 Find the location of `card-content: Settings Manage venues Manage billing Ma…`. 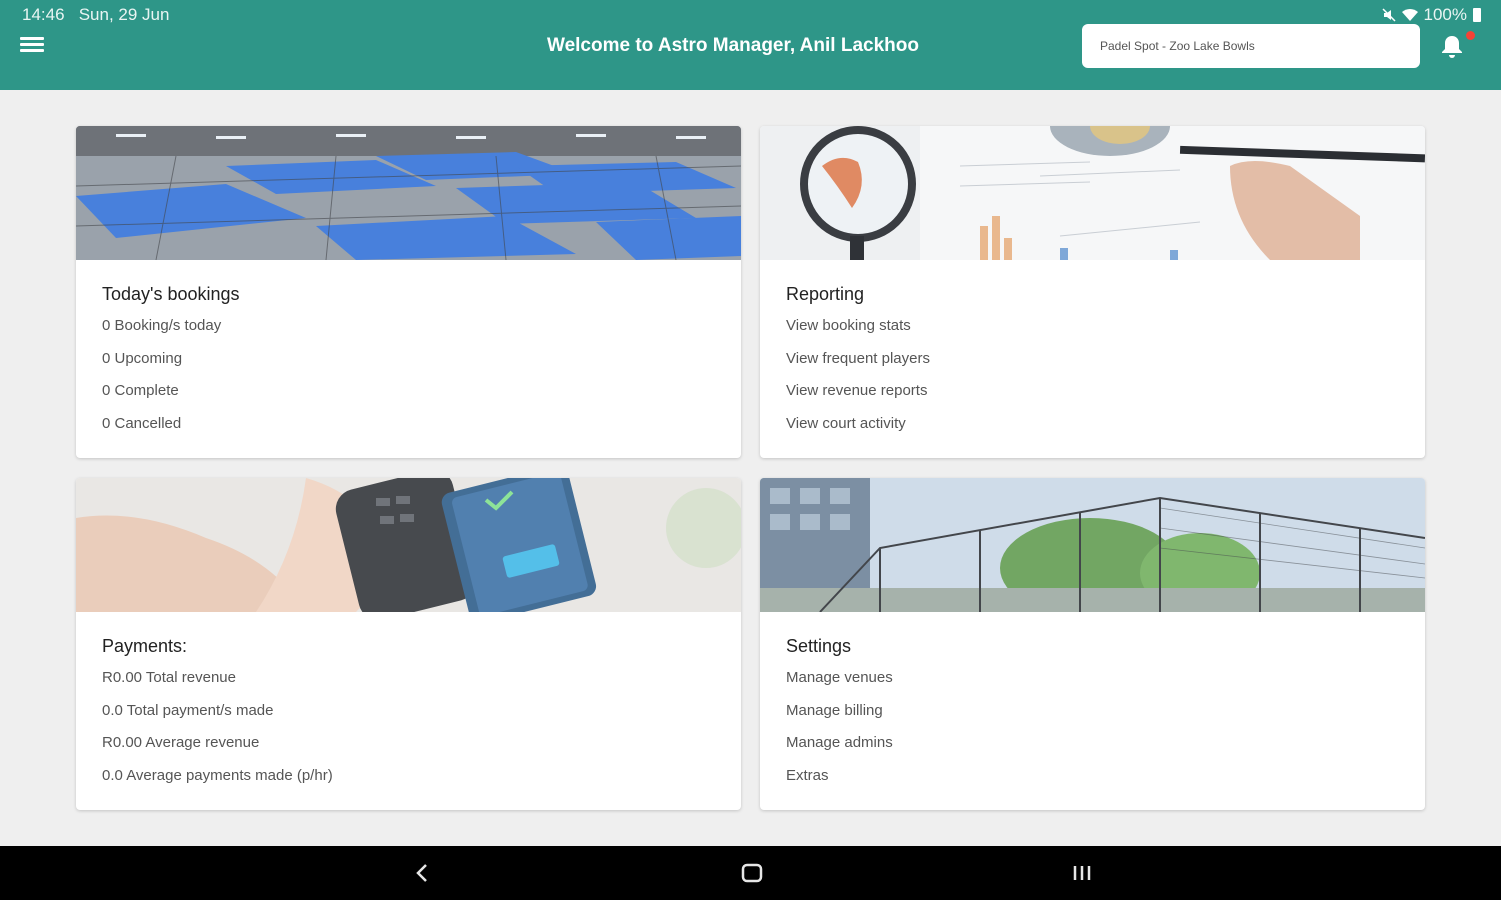

card-content: Settings Manage venues Manage billing Ma… is located at coordinates (839, 717).